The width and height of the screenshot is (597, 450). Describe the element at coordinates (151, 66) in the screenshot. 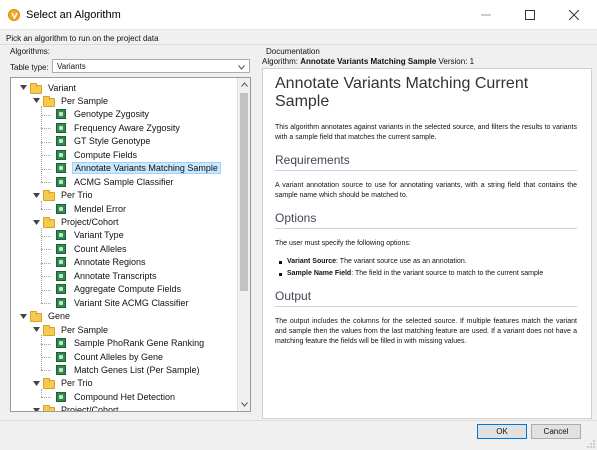

I see `table-type-select: Variants` at that location.